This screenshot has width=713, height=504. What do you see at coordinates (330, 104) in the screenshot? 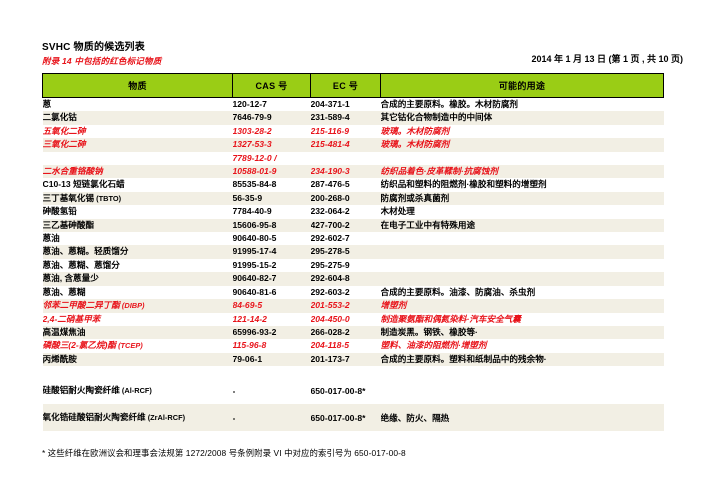
I see `cell-ec: 204-371-1` at bounding box center [330, 104].